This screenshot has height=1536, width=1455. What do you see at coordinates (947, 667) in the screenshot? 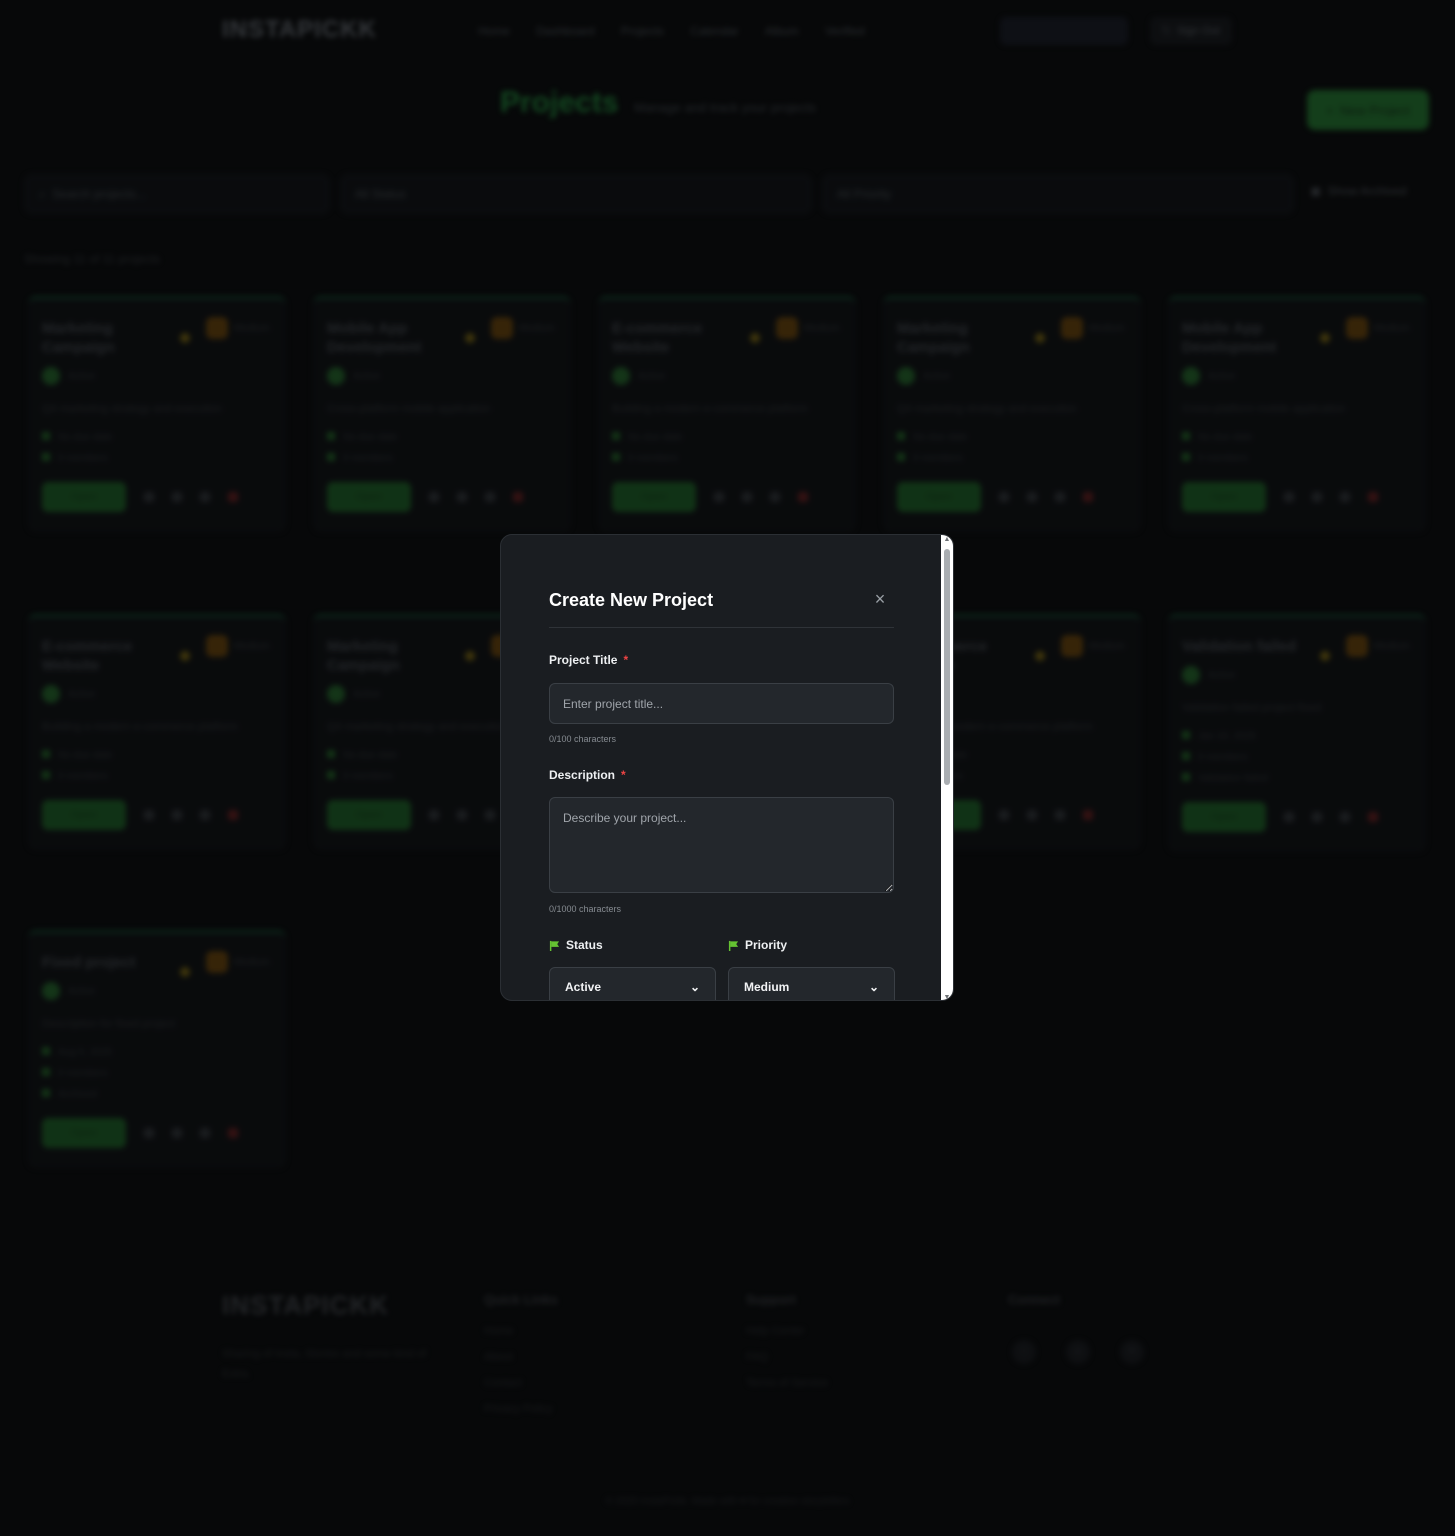
I see `scroll-thumb` at bounding box center [947, 667].